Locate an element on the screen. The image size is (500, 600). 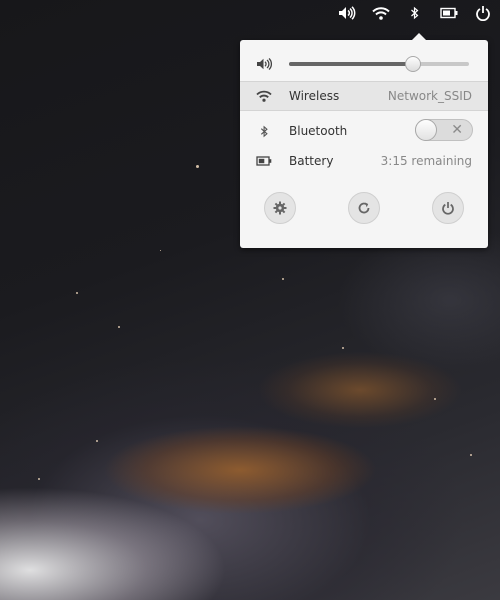
bluetooth-label: Bluetooth is located at coordinates (318, 131).